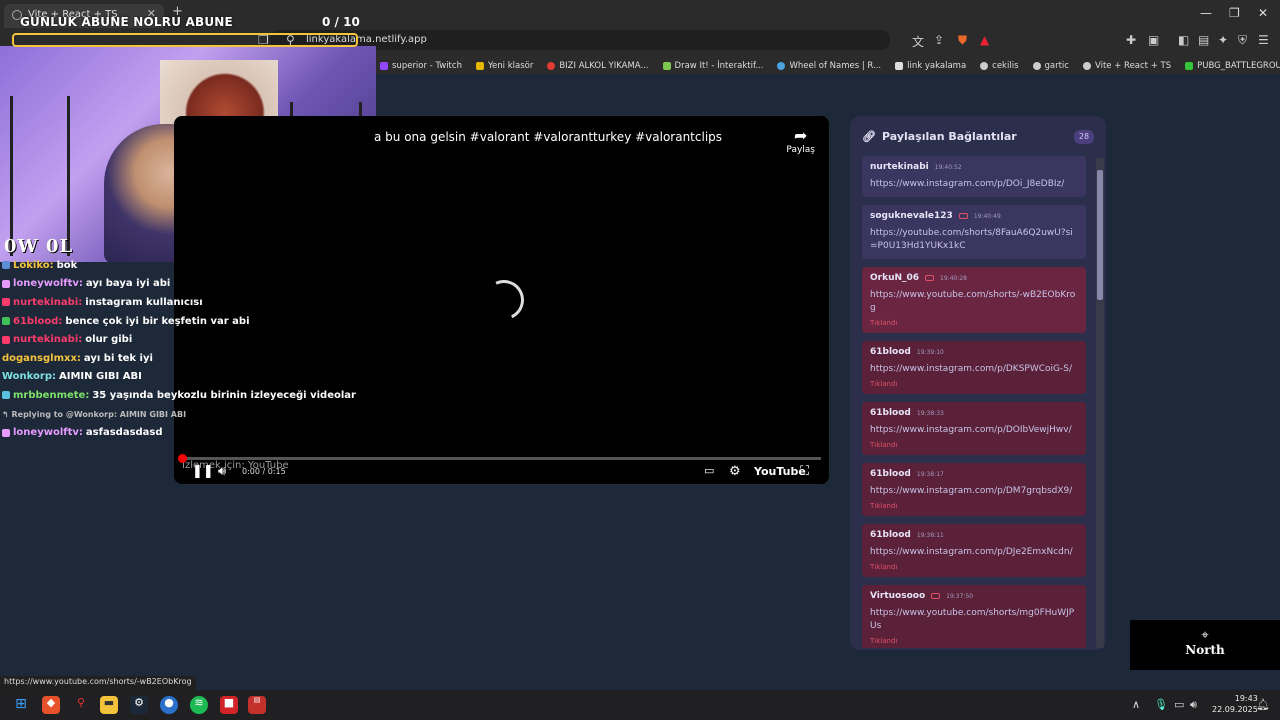 This screenshot has width=1280, height=720. What do you see at coordinates (479, 65) in the screenshot?
I see `folder-icon` at bounding box center [479, 65].